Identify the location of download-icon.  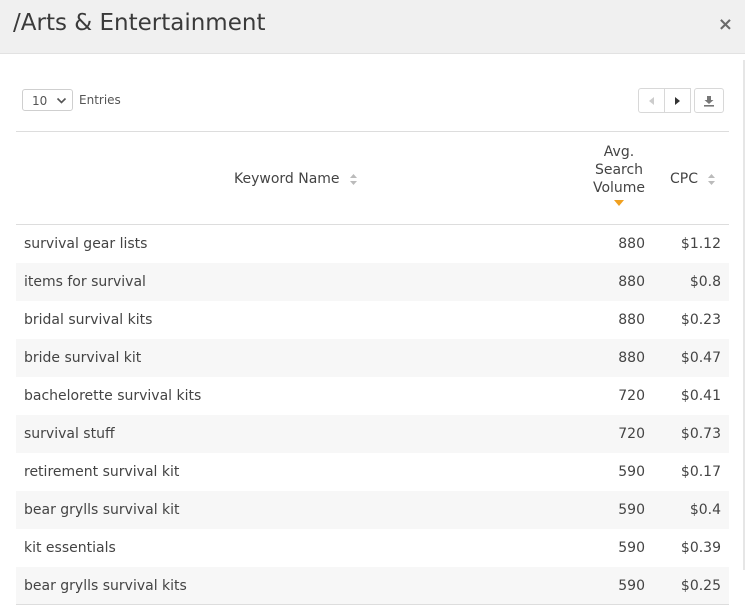
(709, 101).